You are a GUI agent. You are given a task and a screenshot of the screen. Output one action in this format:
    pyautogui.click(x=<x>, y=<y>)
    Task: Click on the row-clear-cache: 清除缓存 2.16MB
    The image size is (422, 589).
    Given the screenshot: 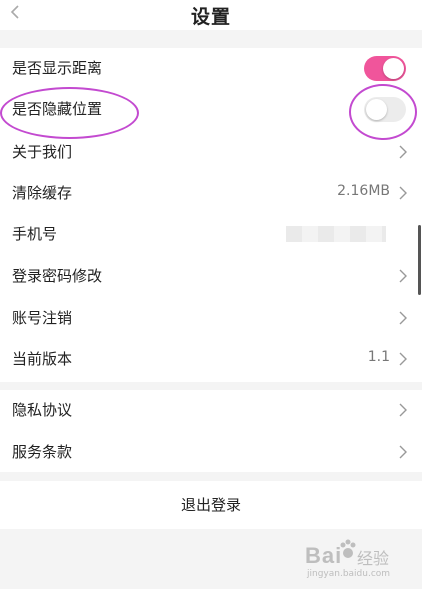 What is the action you would take?
    pyautogui.click(x=211, y=193)
    